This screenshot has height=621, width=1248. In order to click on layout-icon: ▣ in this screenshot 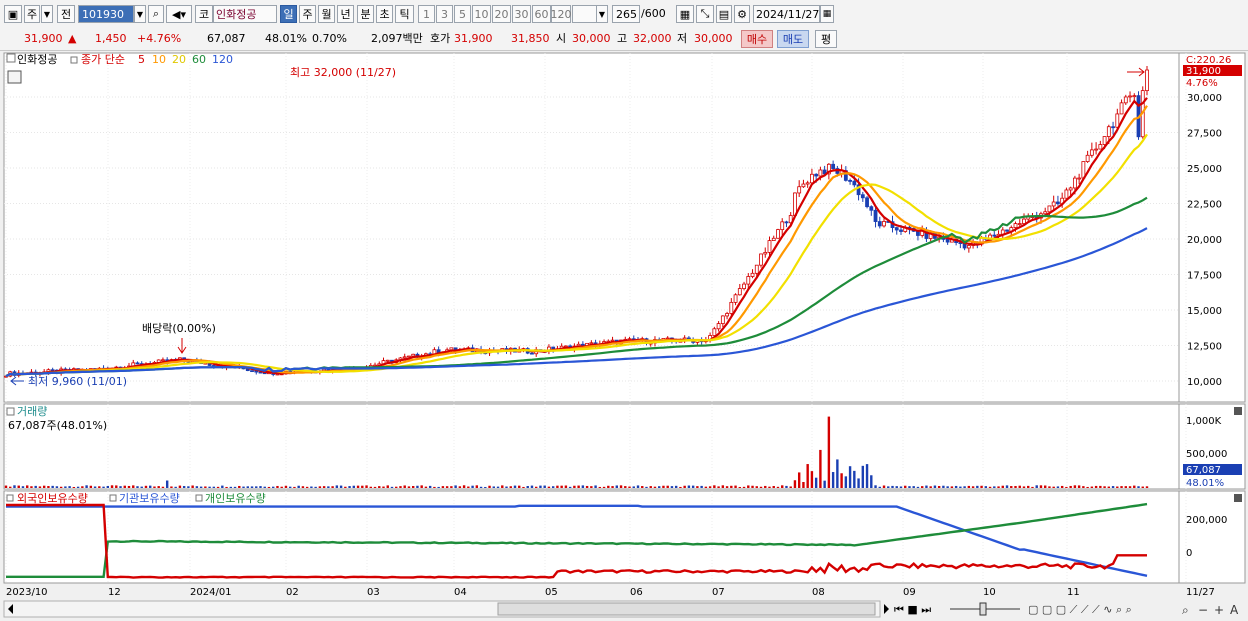, I will do `click(13, 14)`.